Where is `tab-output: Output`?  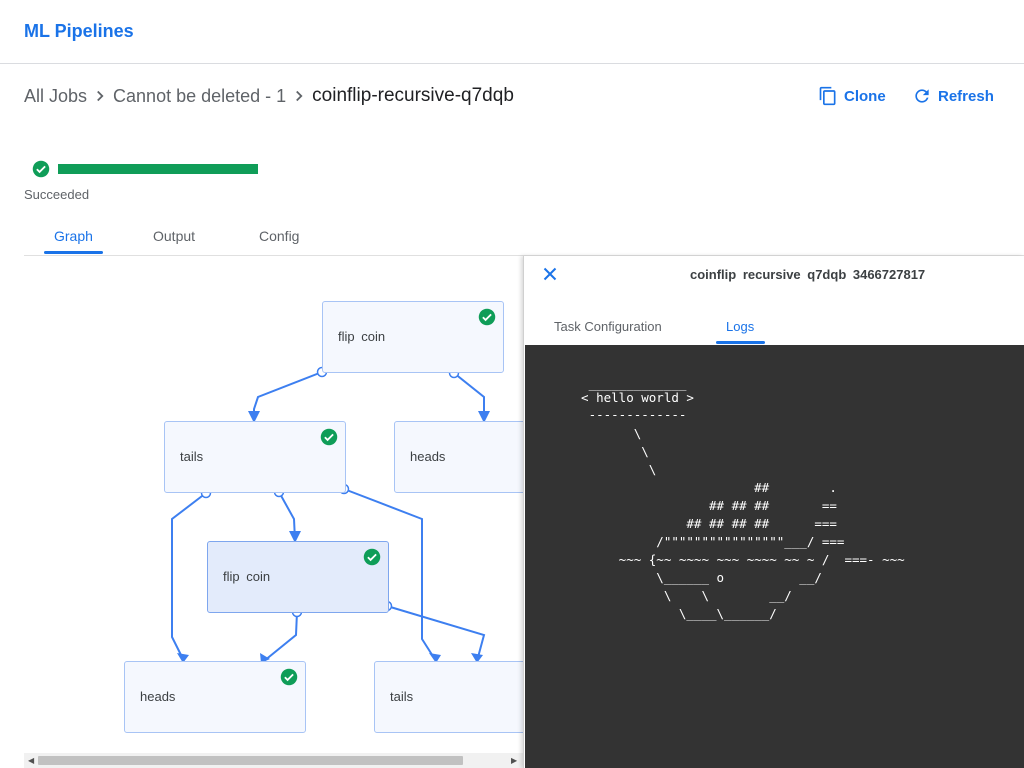
tab-output: Output is located at coordinates (174, 236).